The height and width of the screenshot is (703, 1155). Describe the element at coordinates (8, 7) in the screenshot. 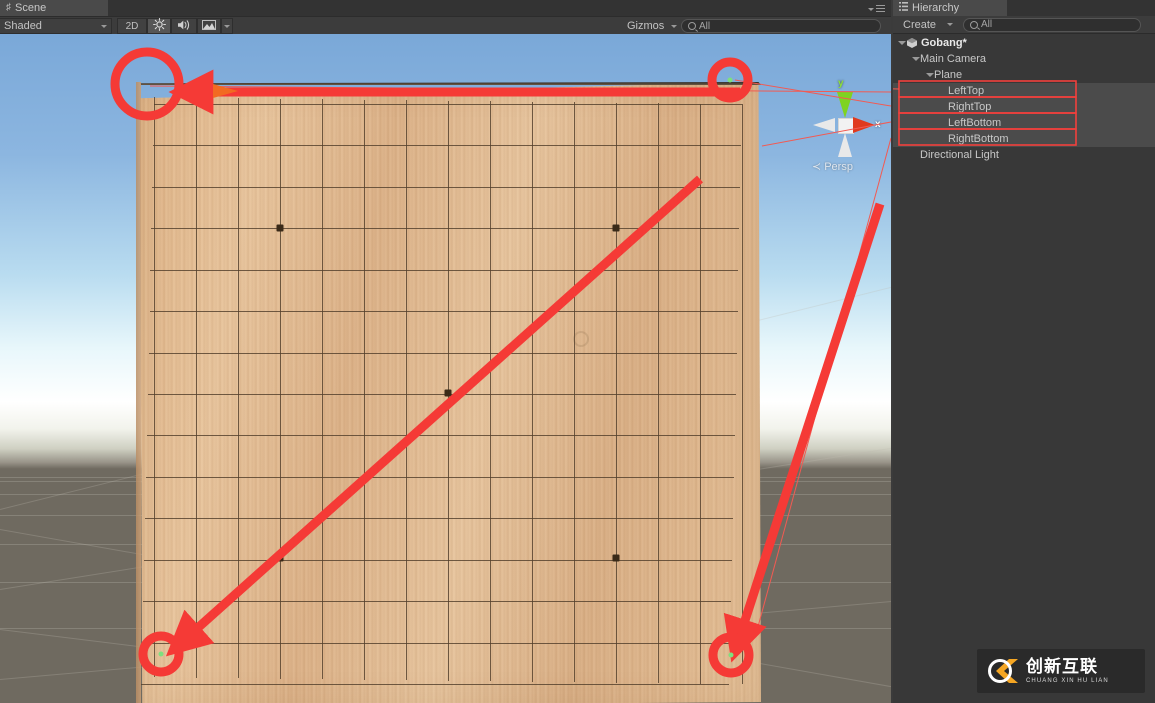

I see `scene-hash-icon: ♯` at that location.